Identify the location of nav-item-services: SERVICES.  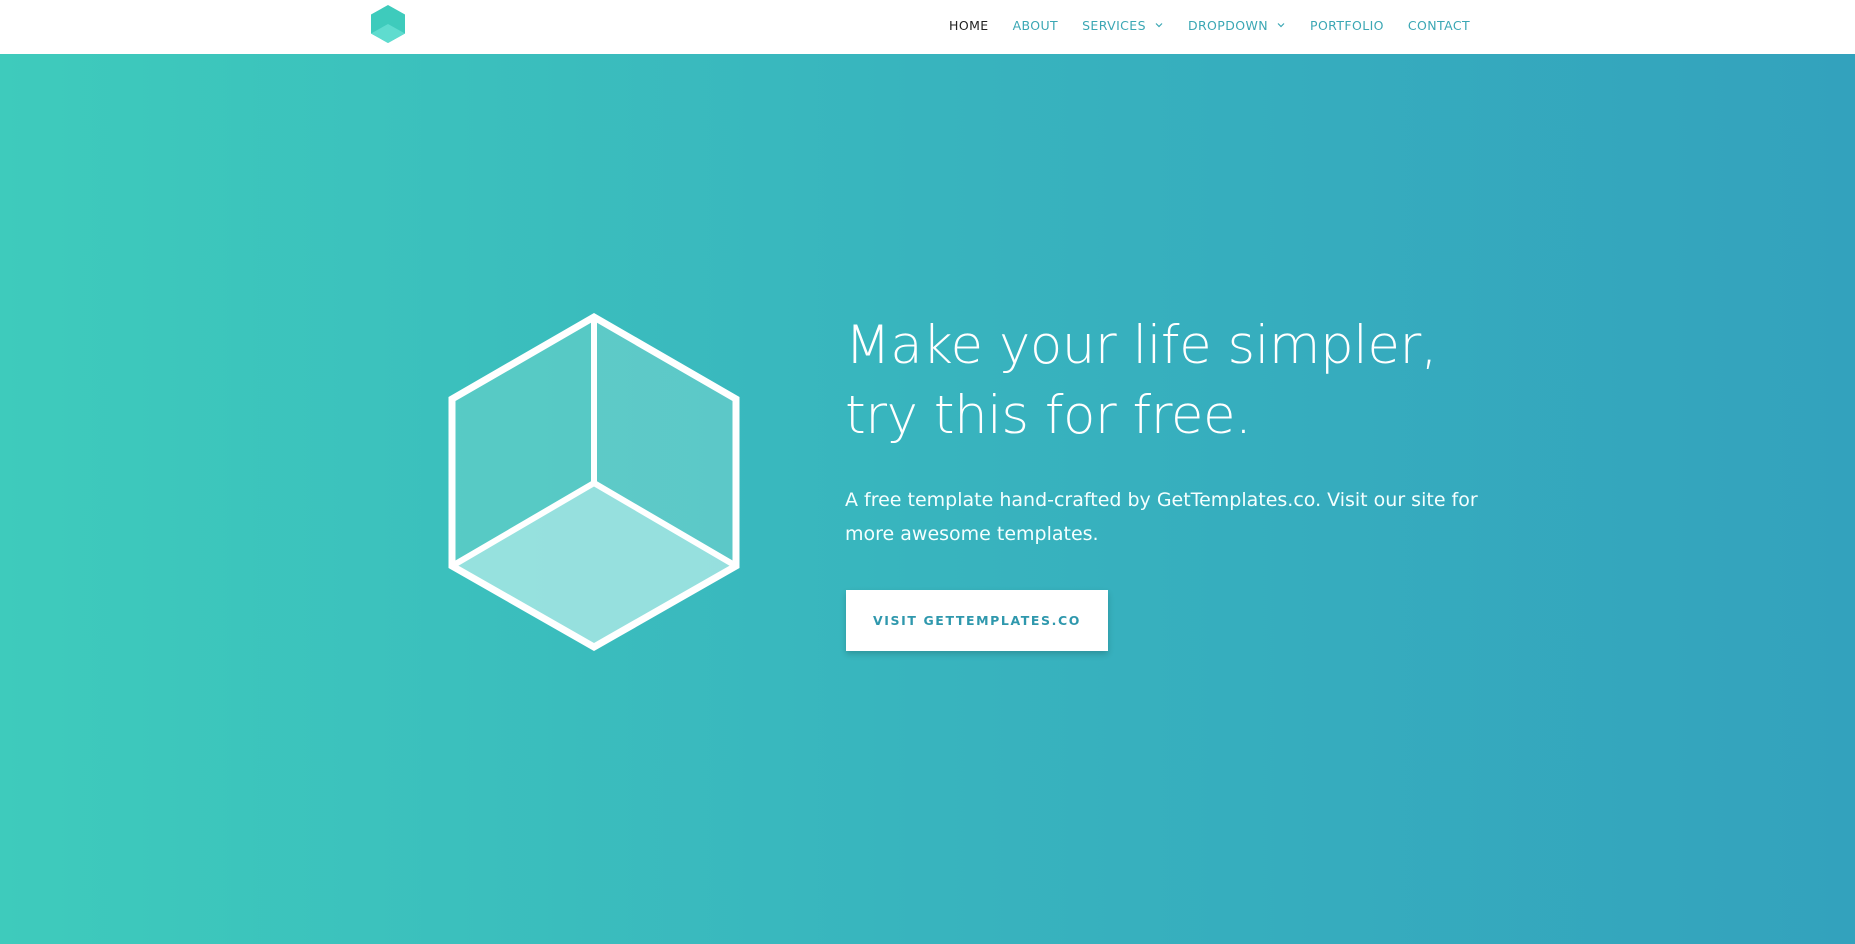
(1123, 25).